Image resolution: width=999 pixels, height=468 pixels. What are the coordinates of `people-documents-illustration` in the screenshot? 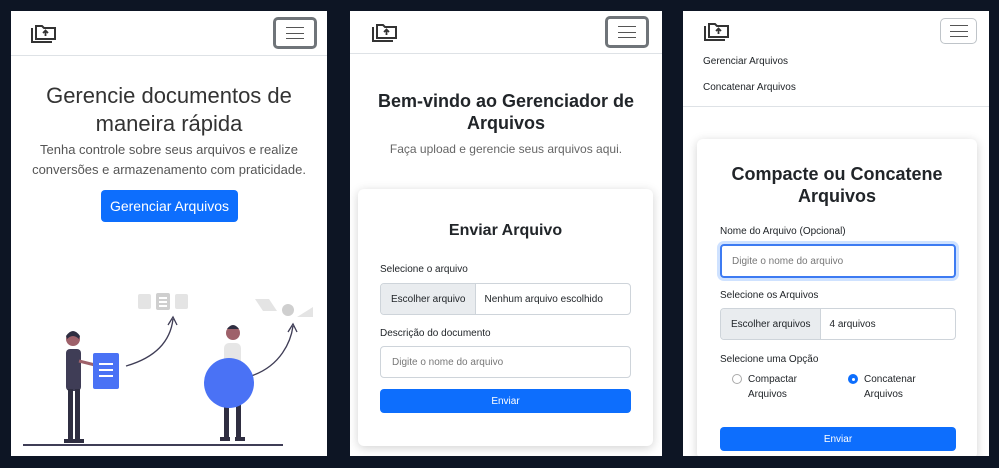 It's located at (168, 369).